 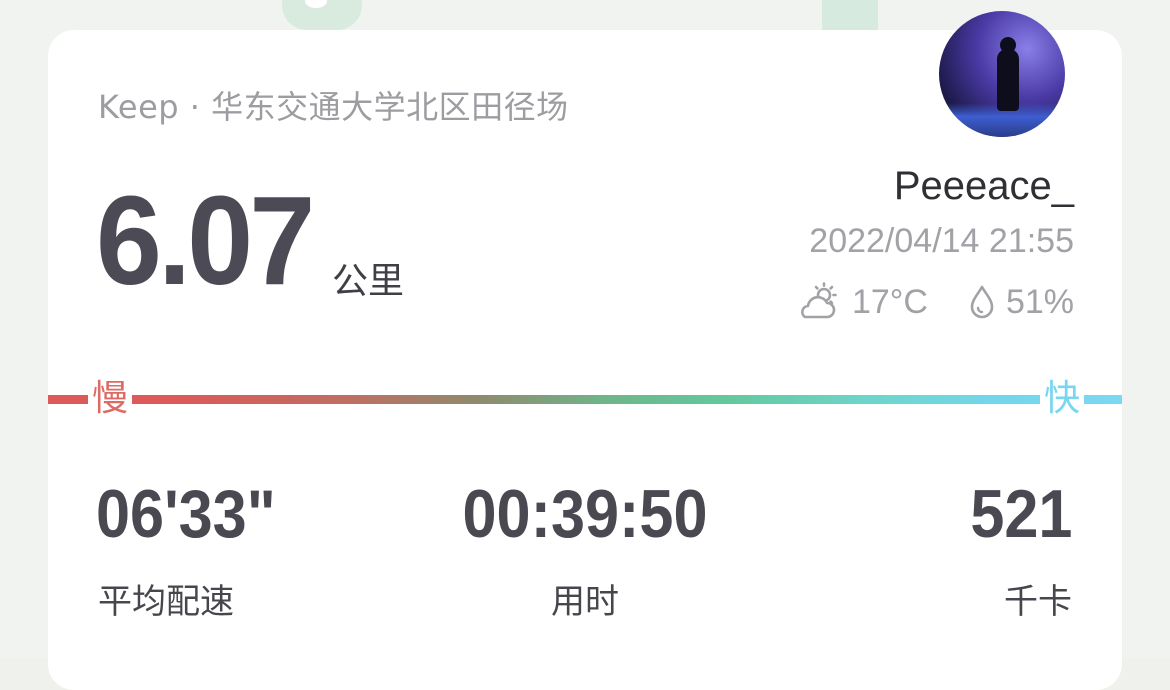 I want to click on partly-cloudy-icon, so click(x=819, y=302).